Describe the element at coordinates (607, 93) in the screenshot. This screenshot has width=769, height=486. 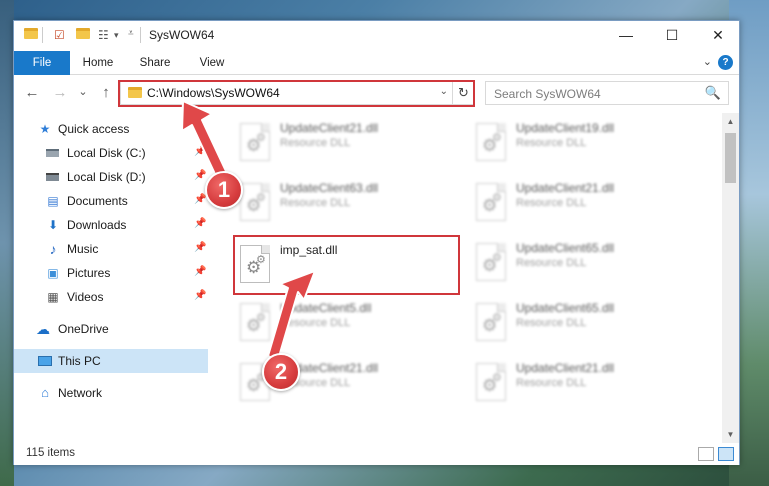
I see `search-box: Search SysWOW64 🔍` at that location.